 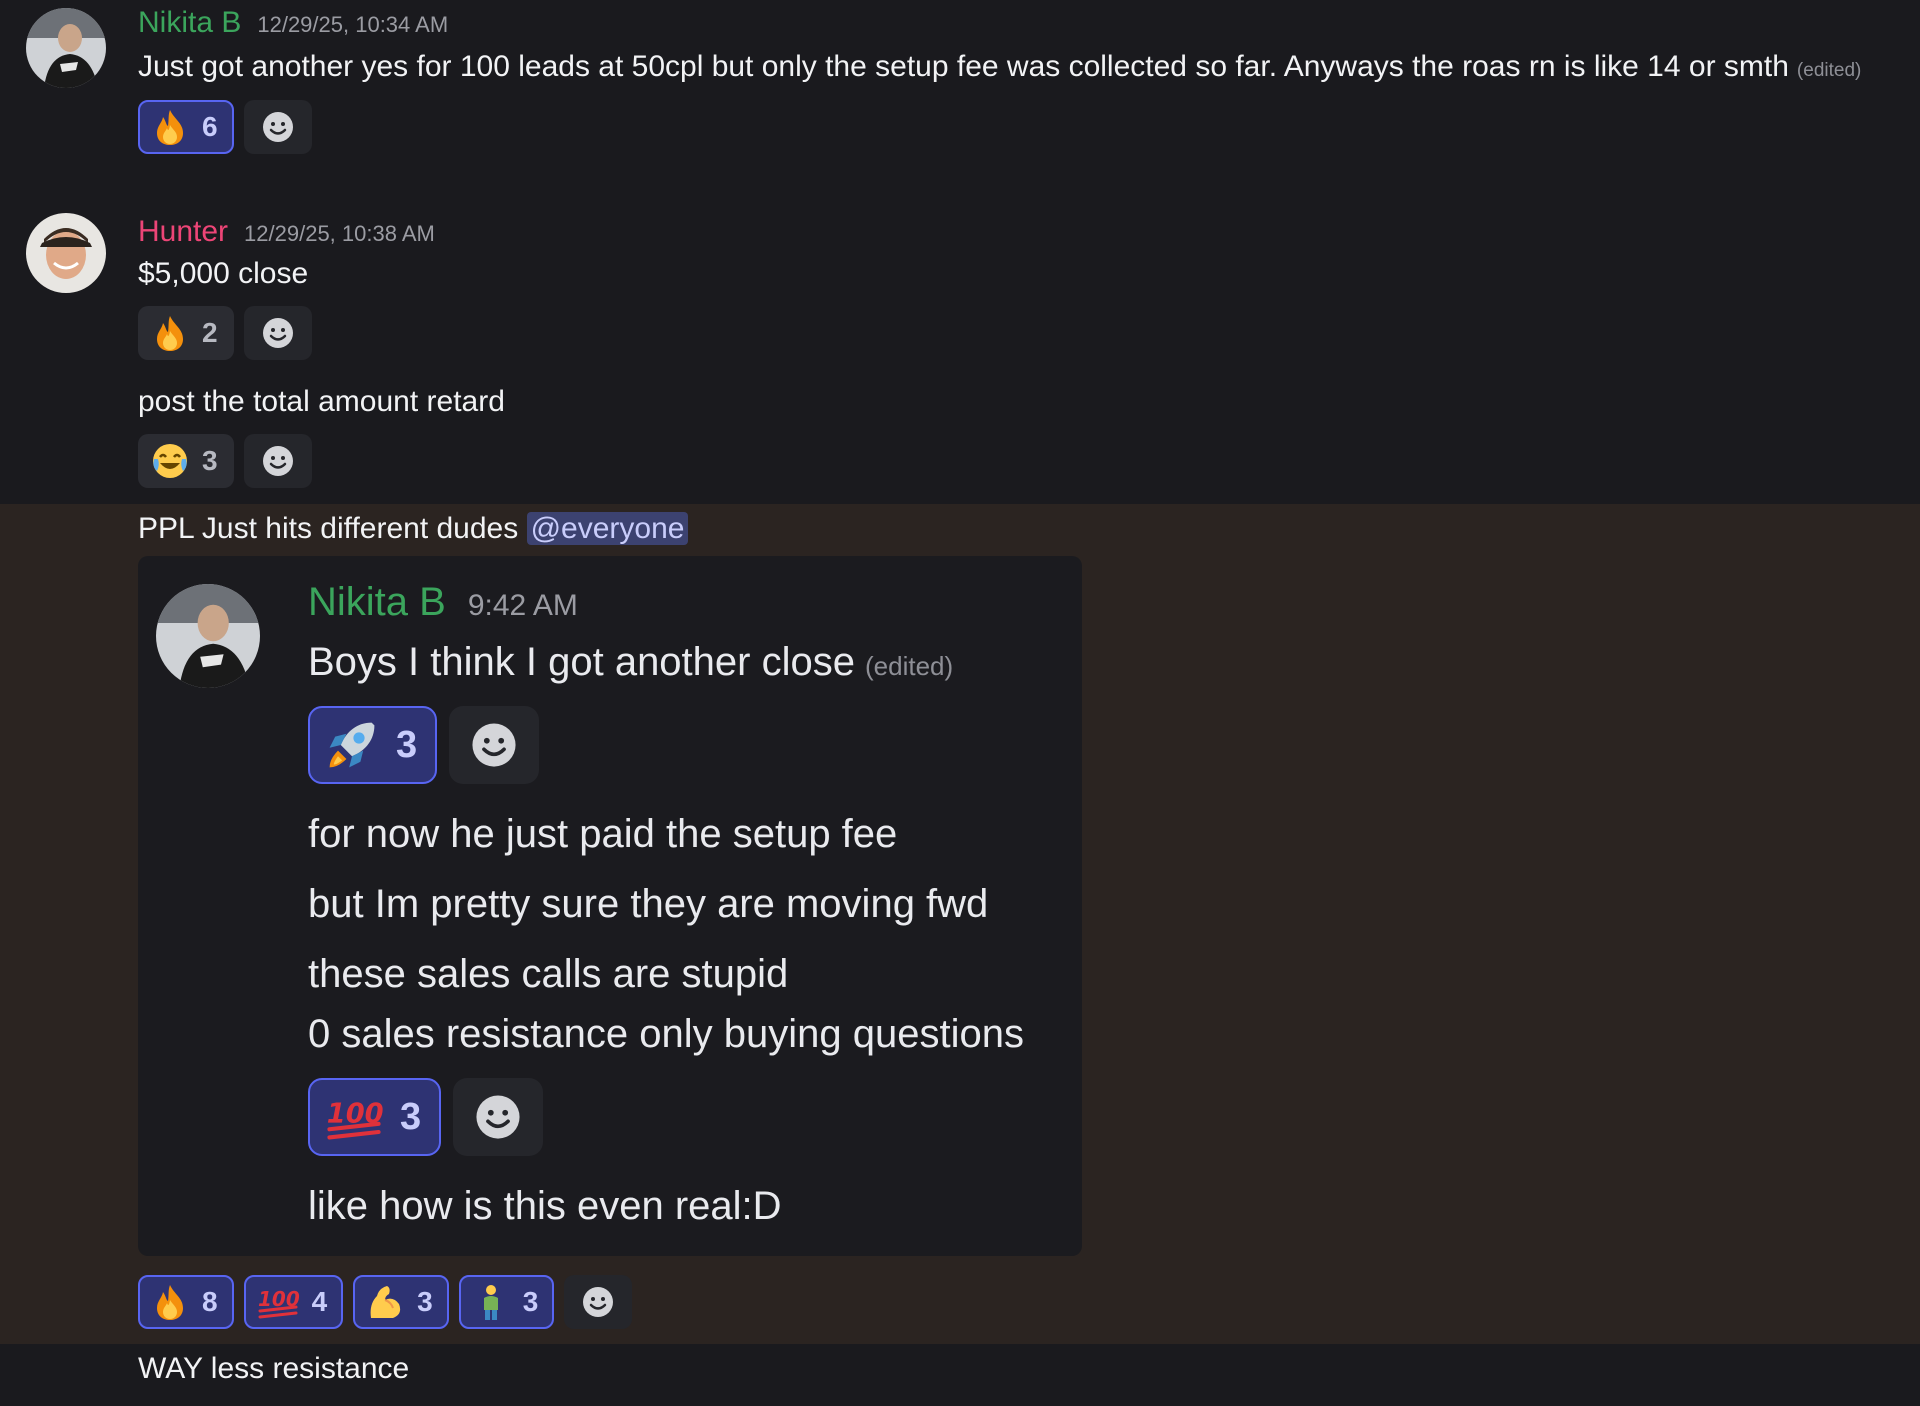 I want to click on embed-avatar, so click(x=208, y=636).